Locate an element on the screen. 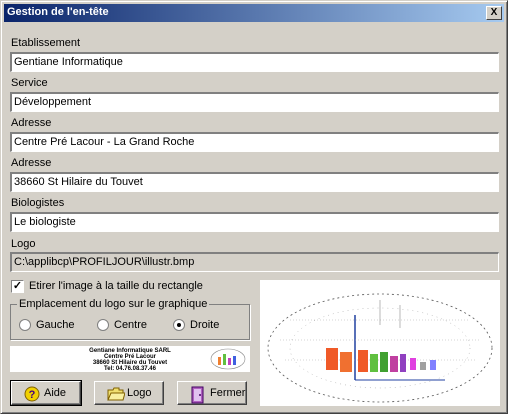  logo-line-4: Tel: 04.76.08.37.46 is located at coordinates (130, 369).